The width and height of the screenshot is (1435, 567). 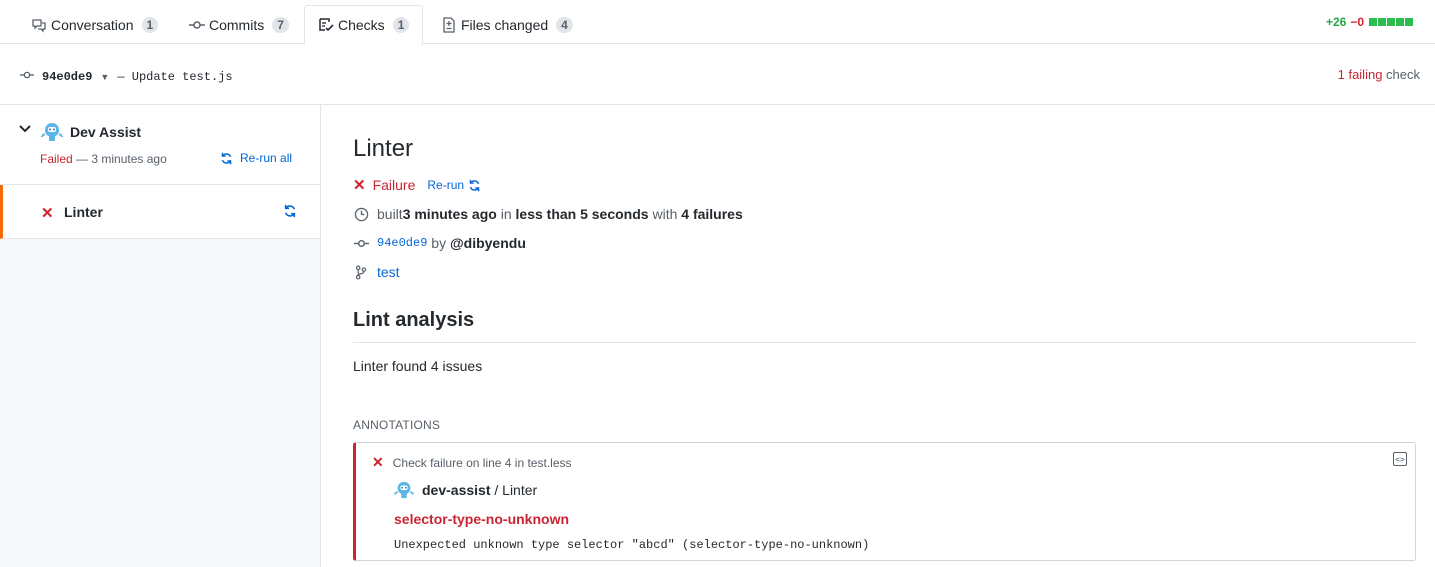 I want to click on built-in: in, so click(x=506, y=214).